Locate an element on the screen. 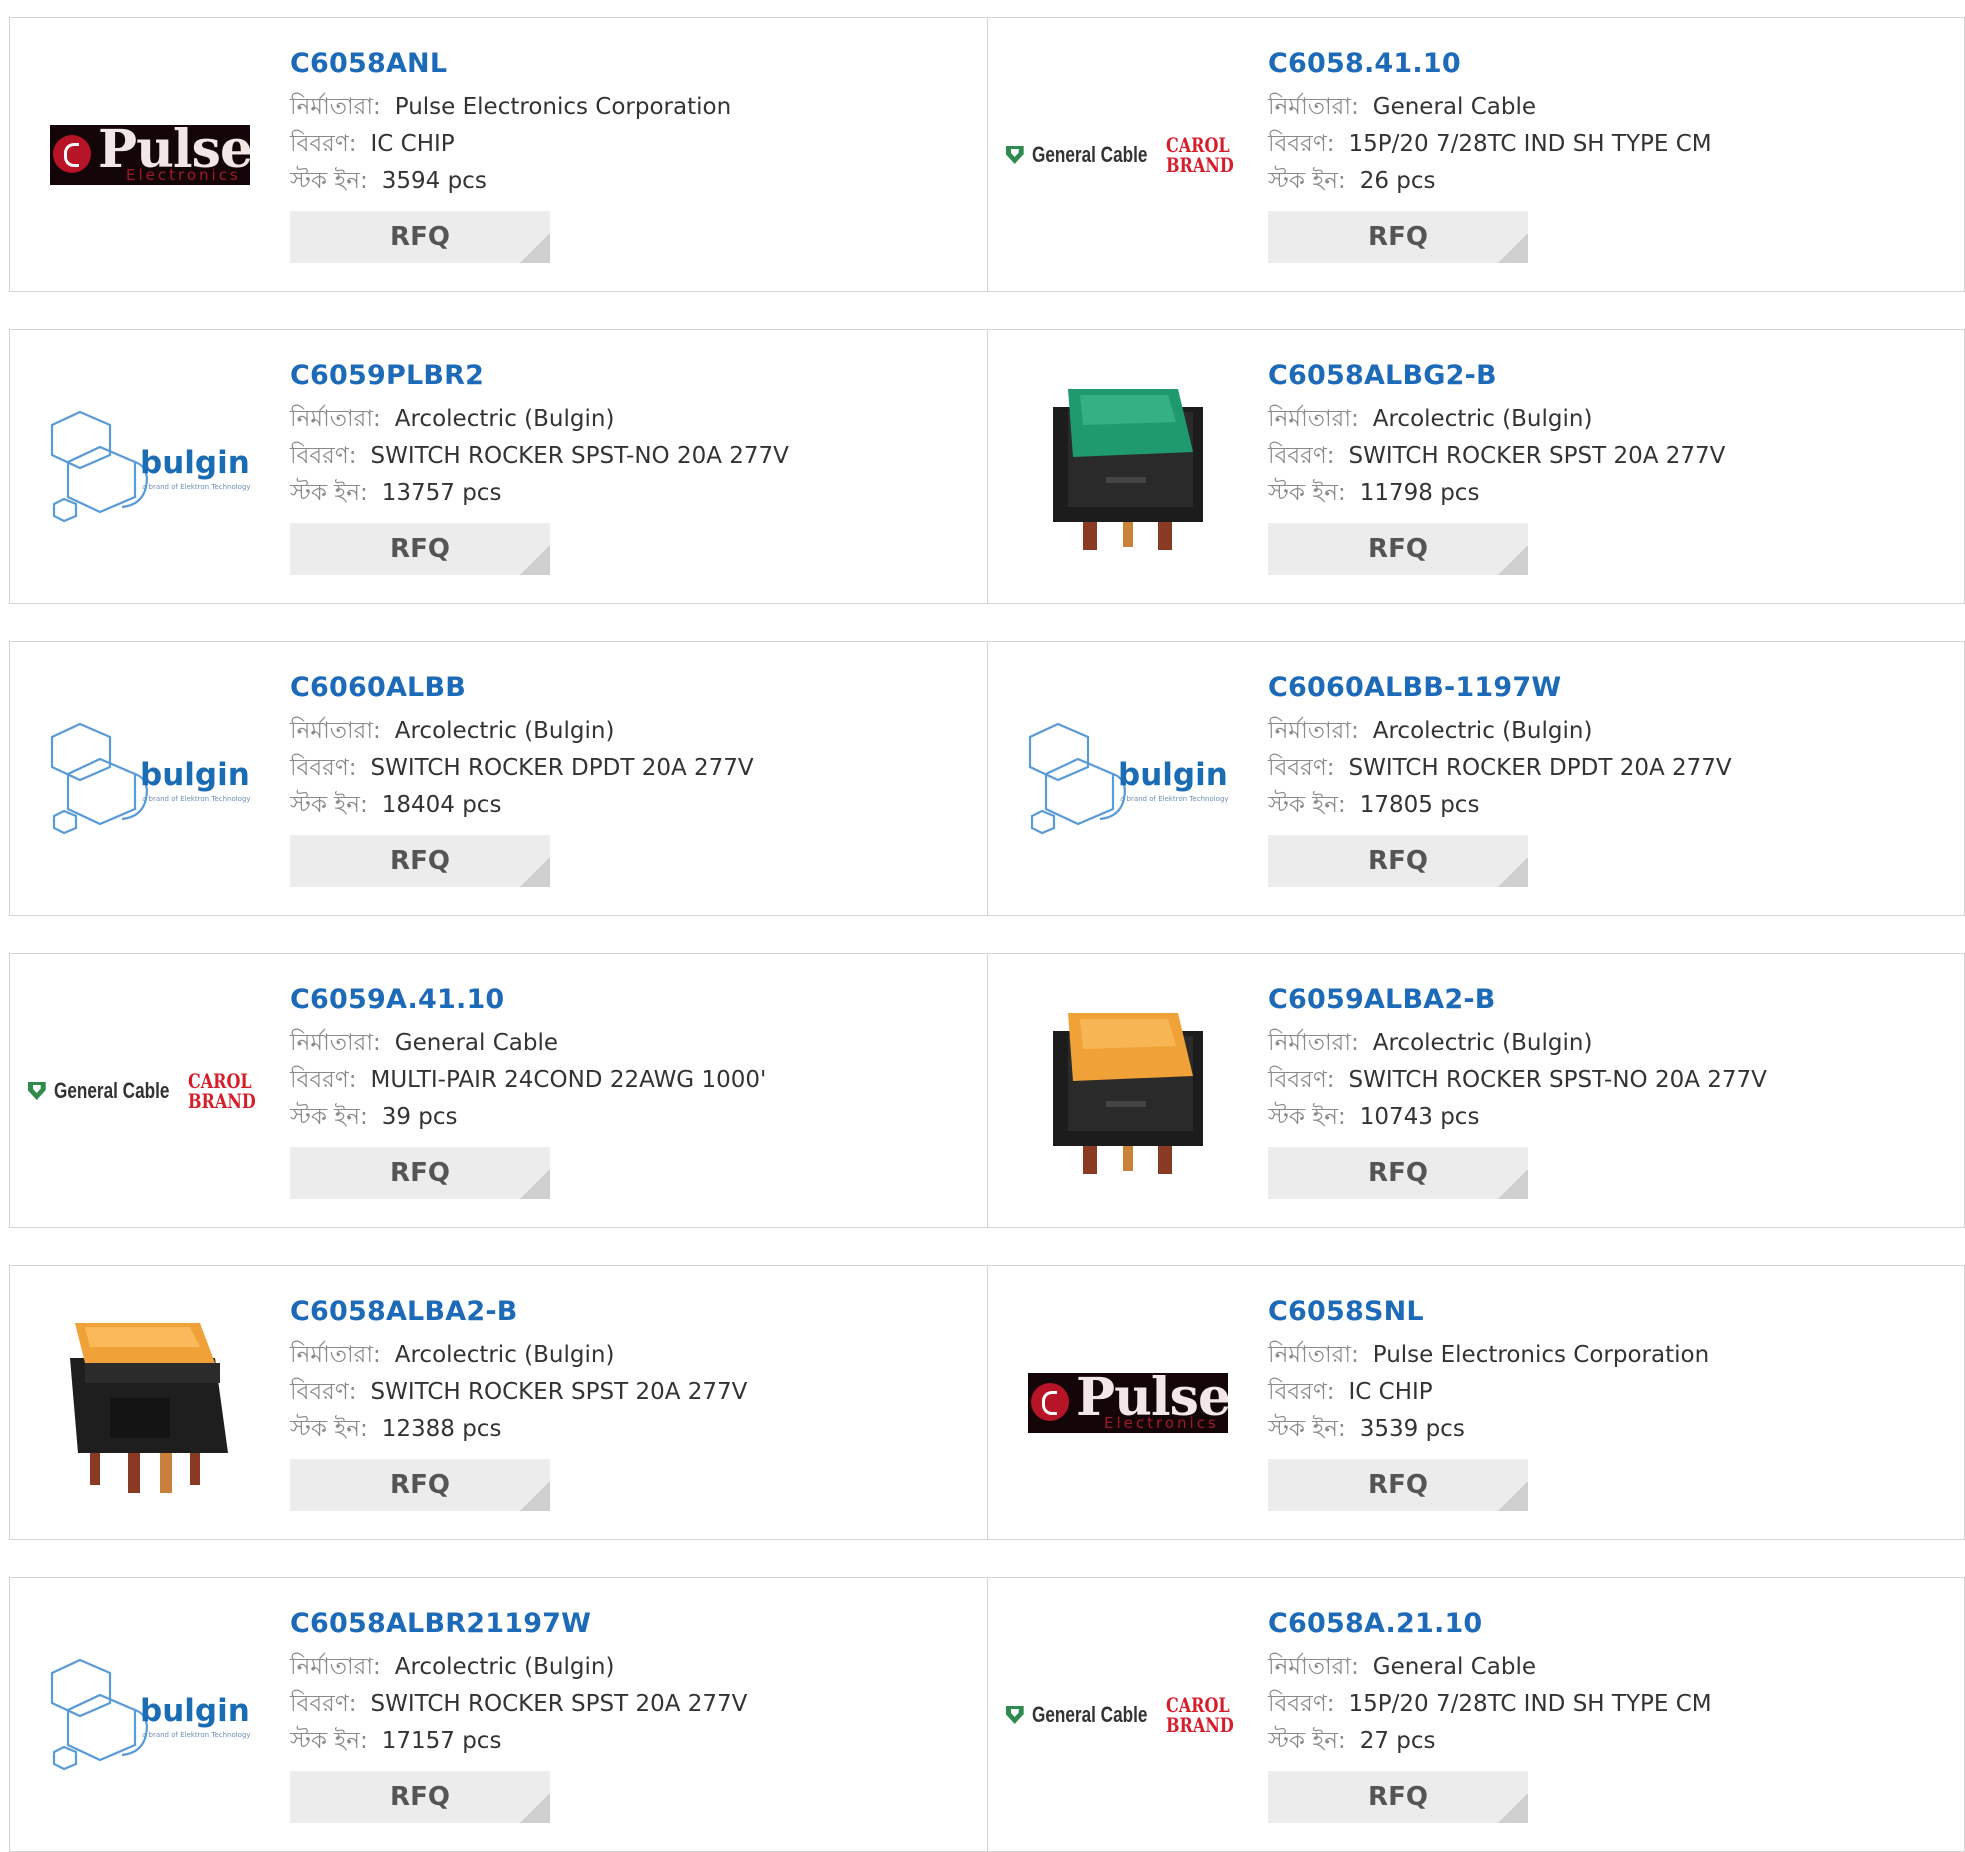 The width and height of the screenshot is (1965, 1852). description-row: বিবরণ: IC CHIP is located at coordinates (620, 144).